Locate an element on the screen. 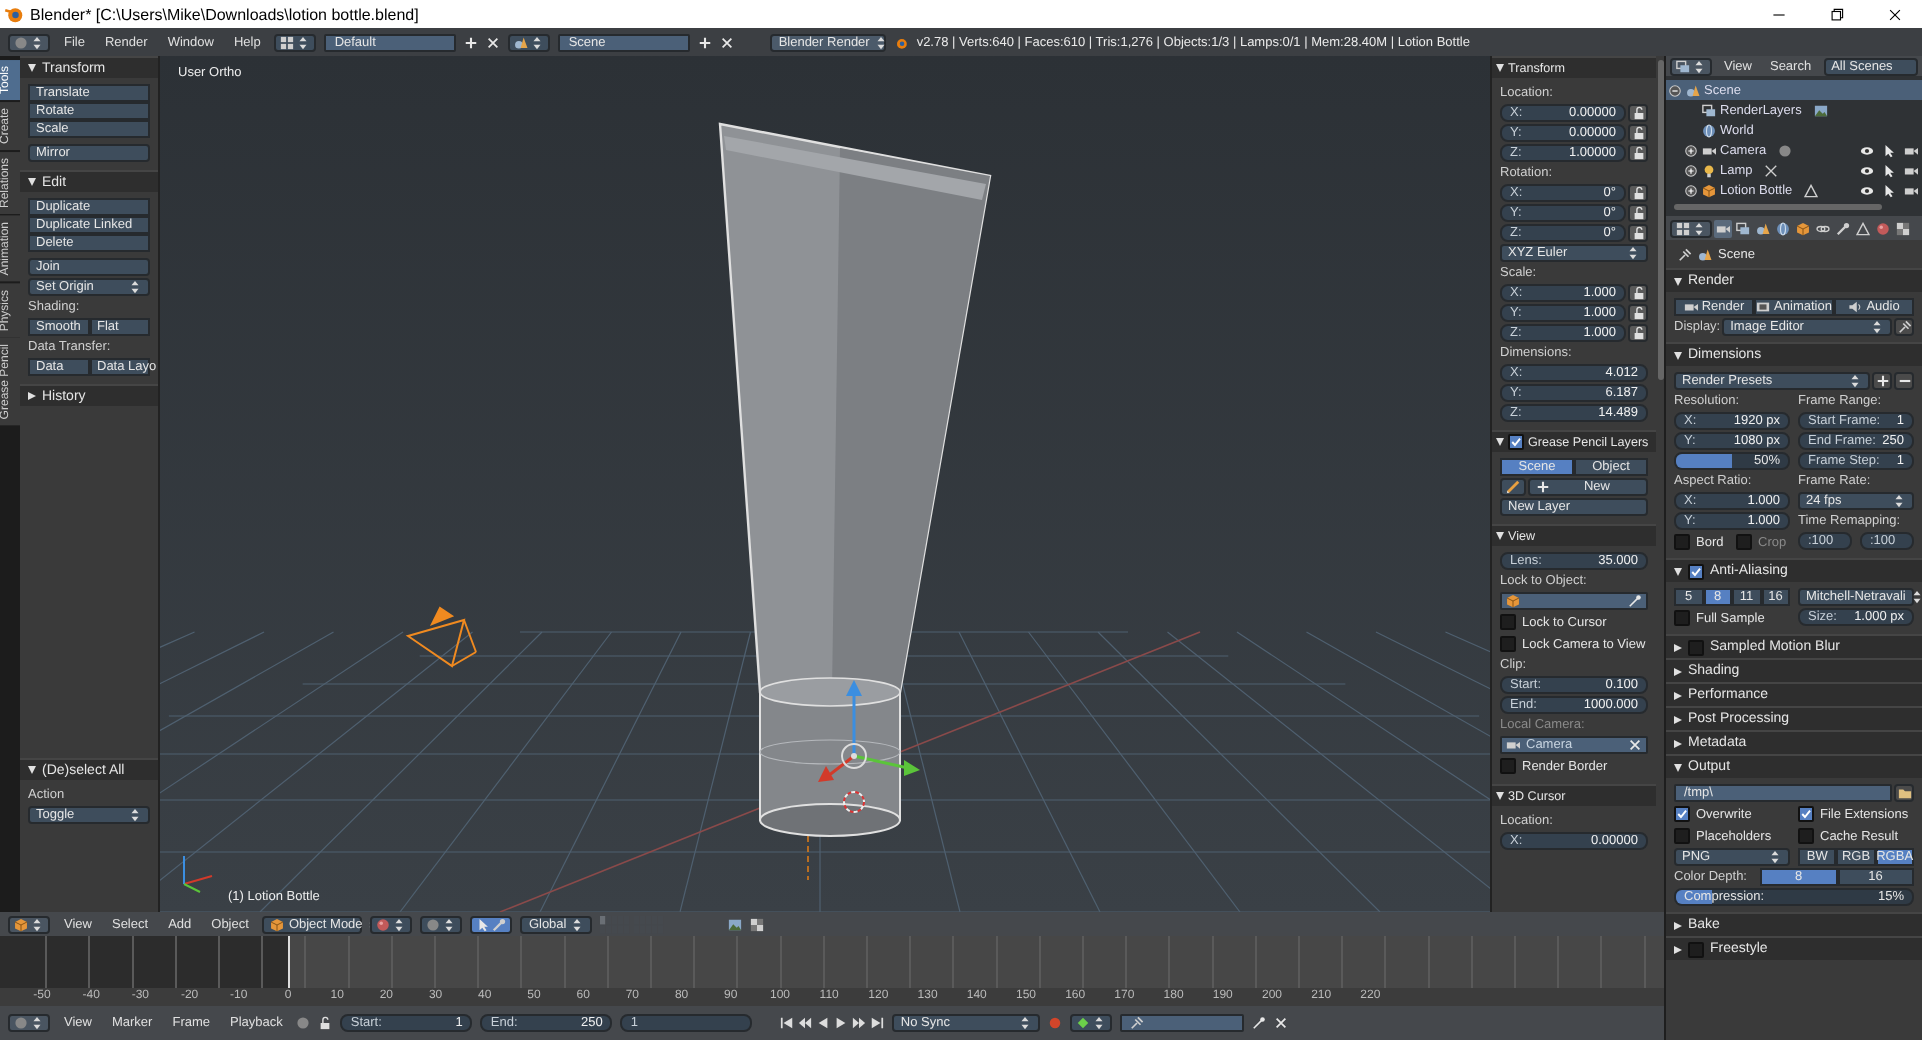  close-icon is located at coordinates (1895, 14).